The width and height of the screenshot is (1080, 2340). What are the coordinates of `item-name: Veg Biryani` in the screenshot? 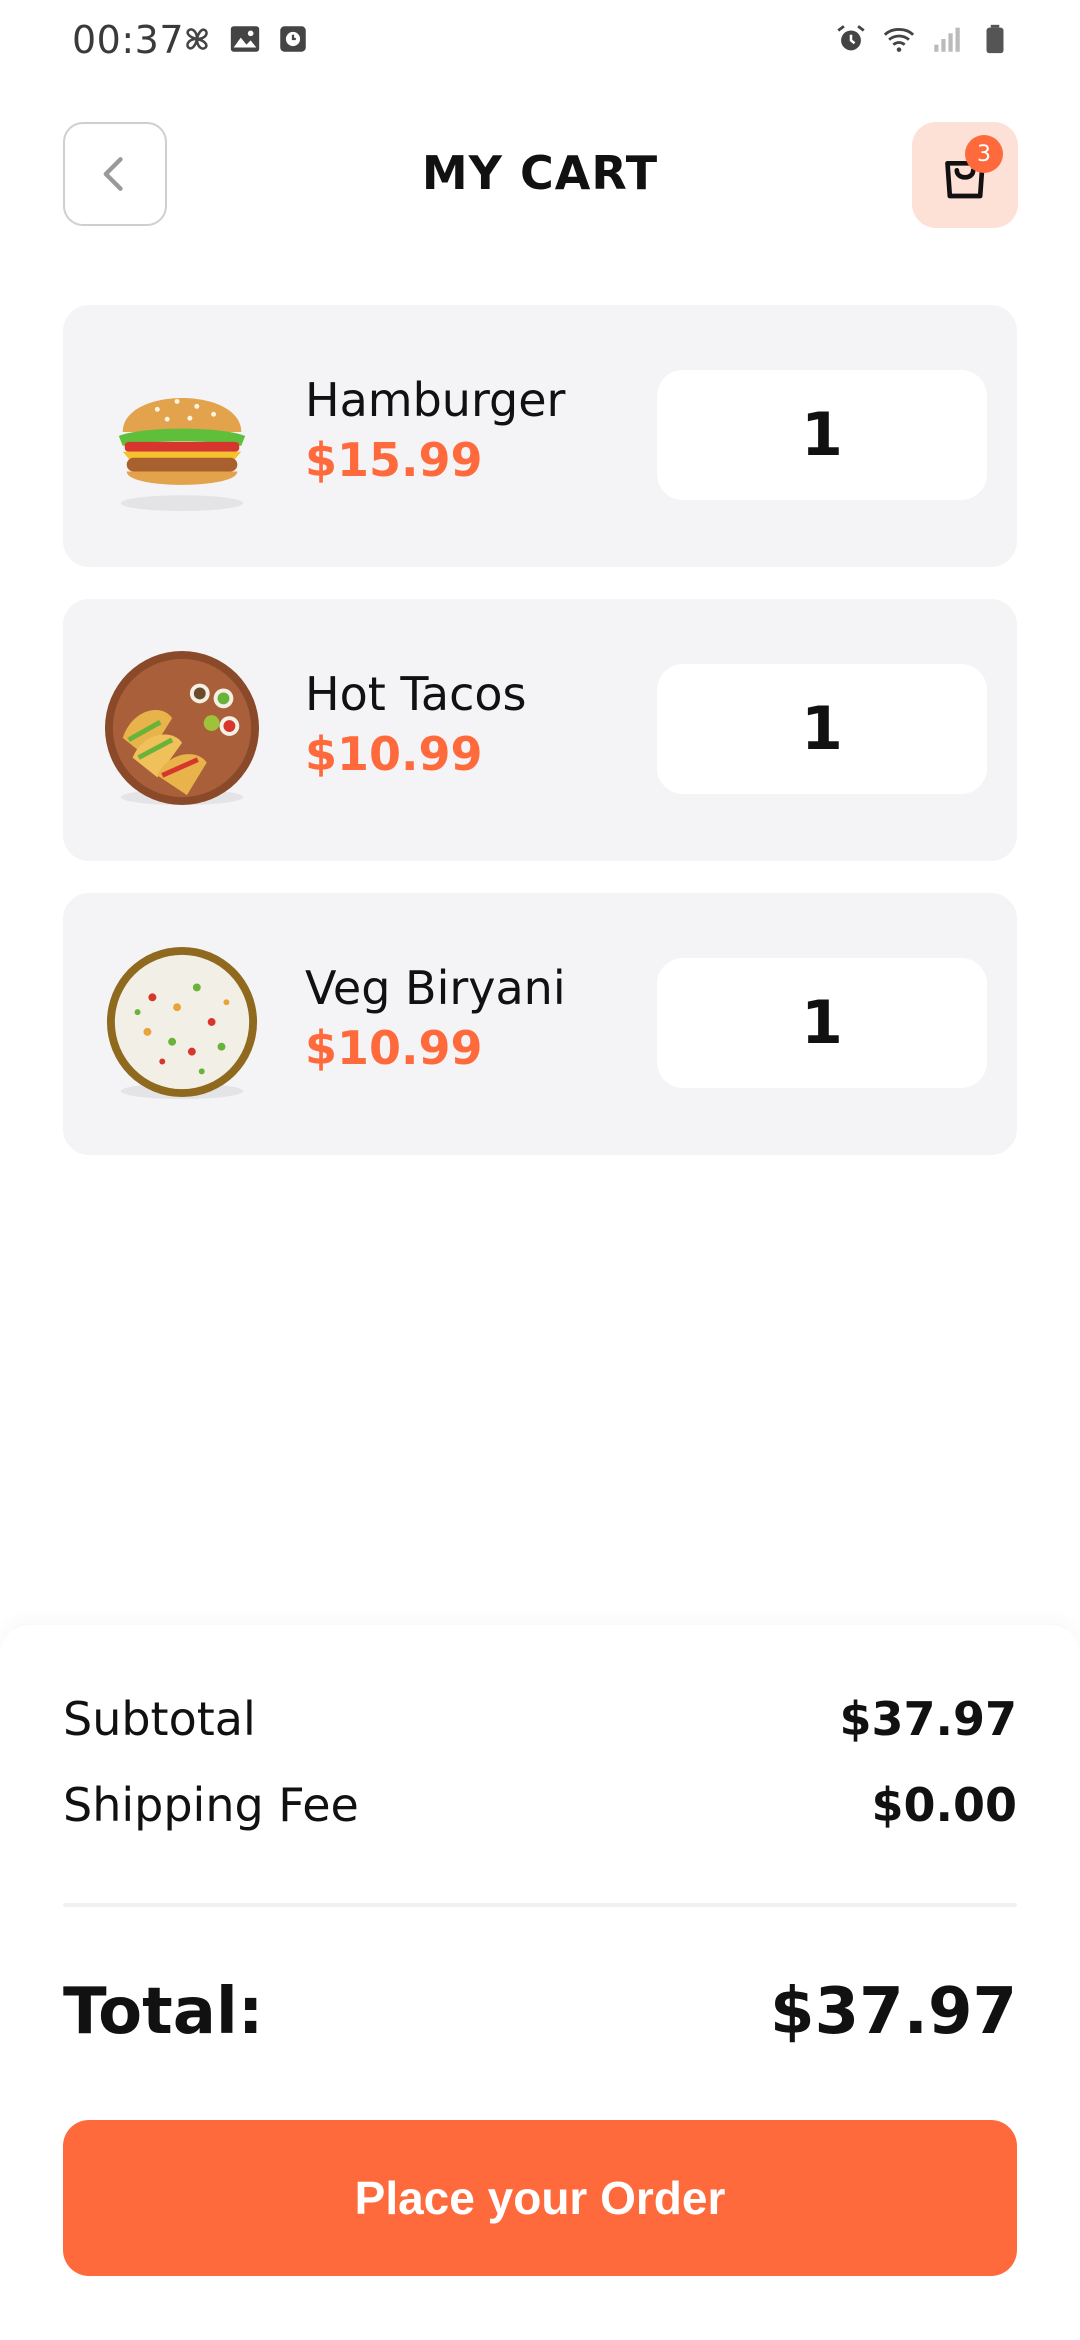 It's located at (435, 988).